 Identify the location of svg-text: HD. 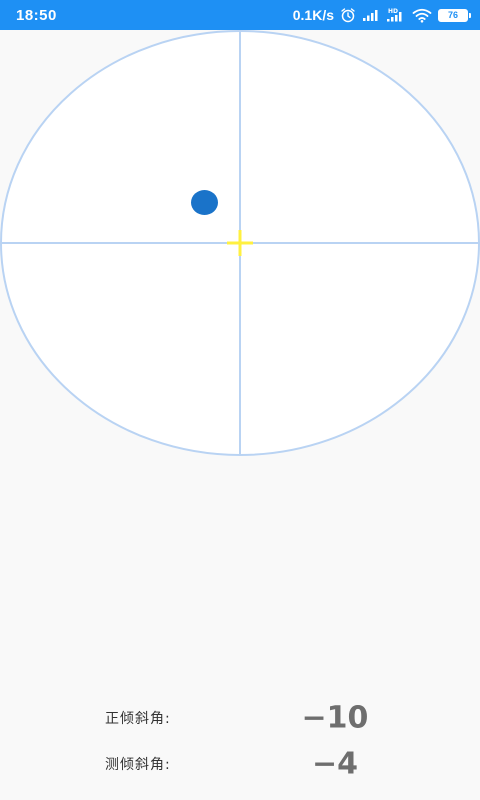
(393, 11).